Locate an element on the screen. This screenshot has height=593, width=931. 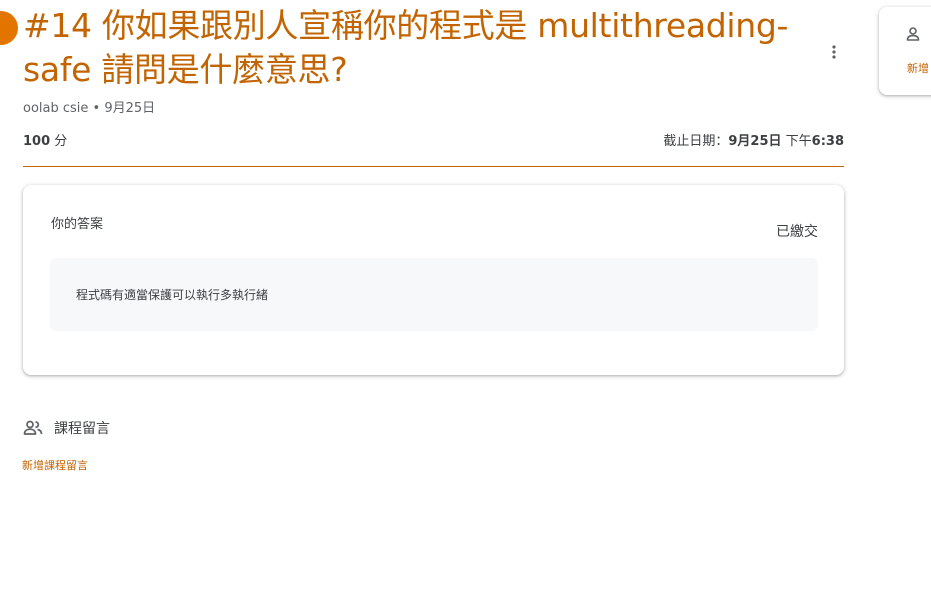
due-label: 截止日期： is located at coordinates (696, 141).